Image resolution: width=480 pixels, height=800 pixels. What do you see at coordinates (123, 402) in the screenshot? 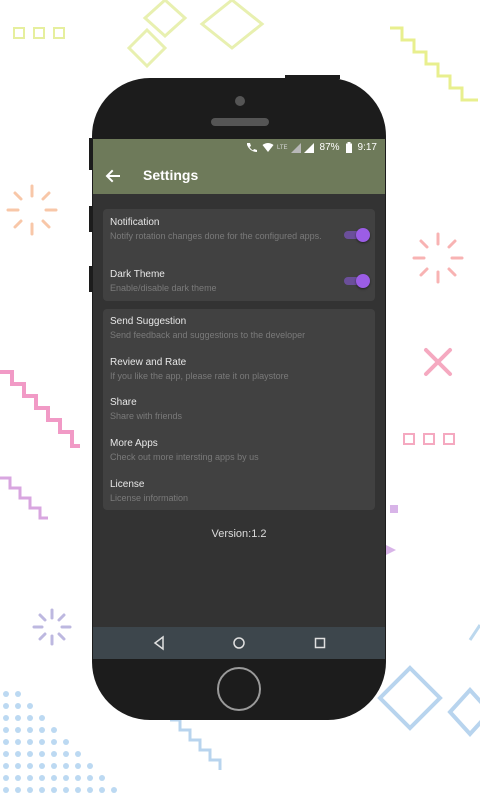
I see `setting-title: Share` at bounding box center [123, 402].